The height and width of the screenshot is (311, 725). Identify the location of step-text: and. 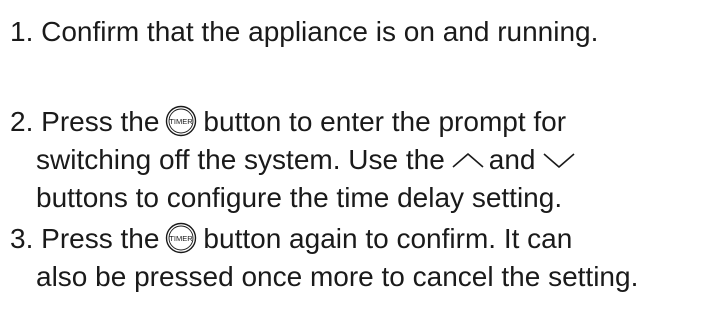
(512, 159).